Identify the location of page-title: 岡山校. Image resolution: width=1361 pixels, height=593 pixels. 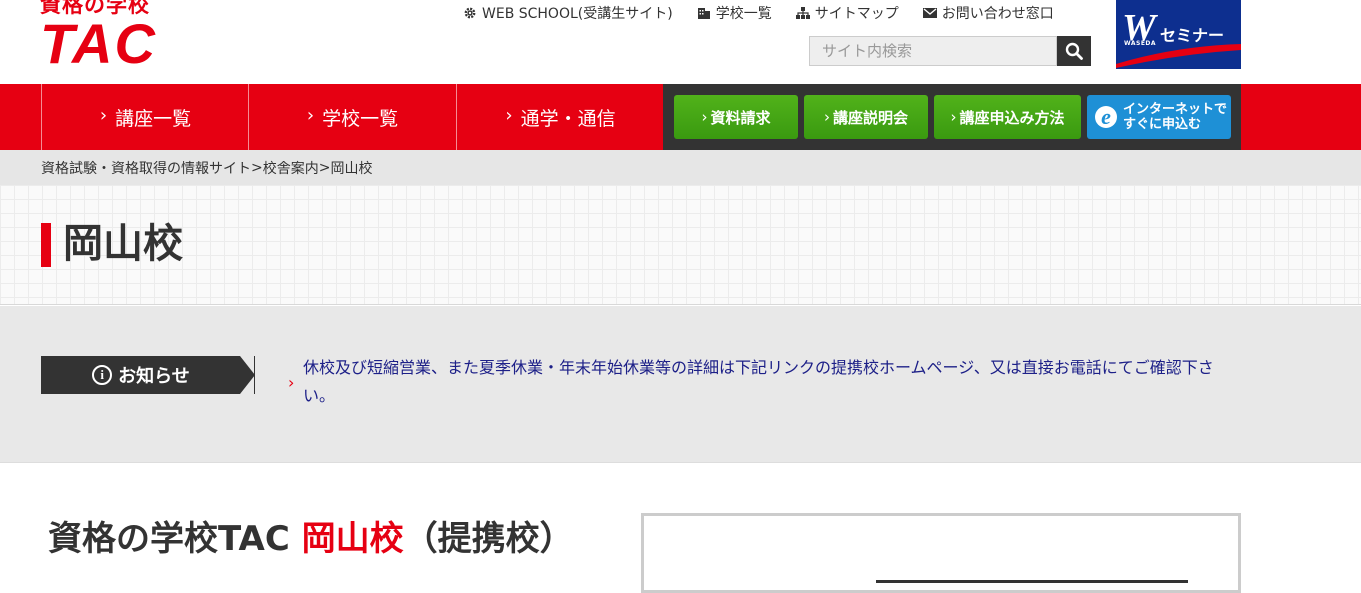
(123, 244).